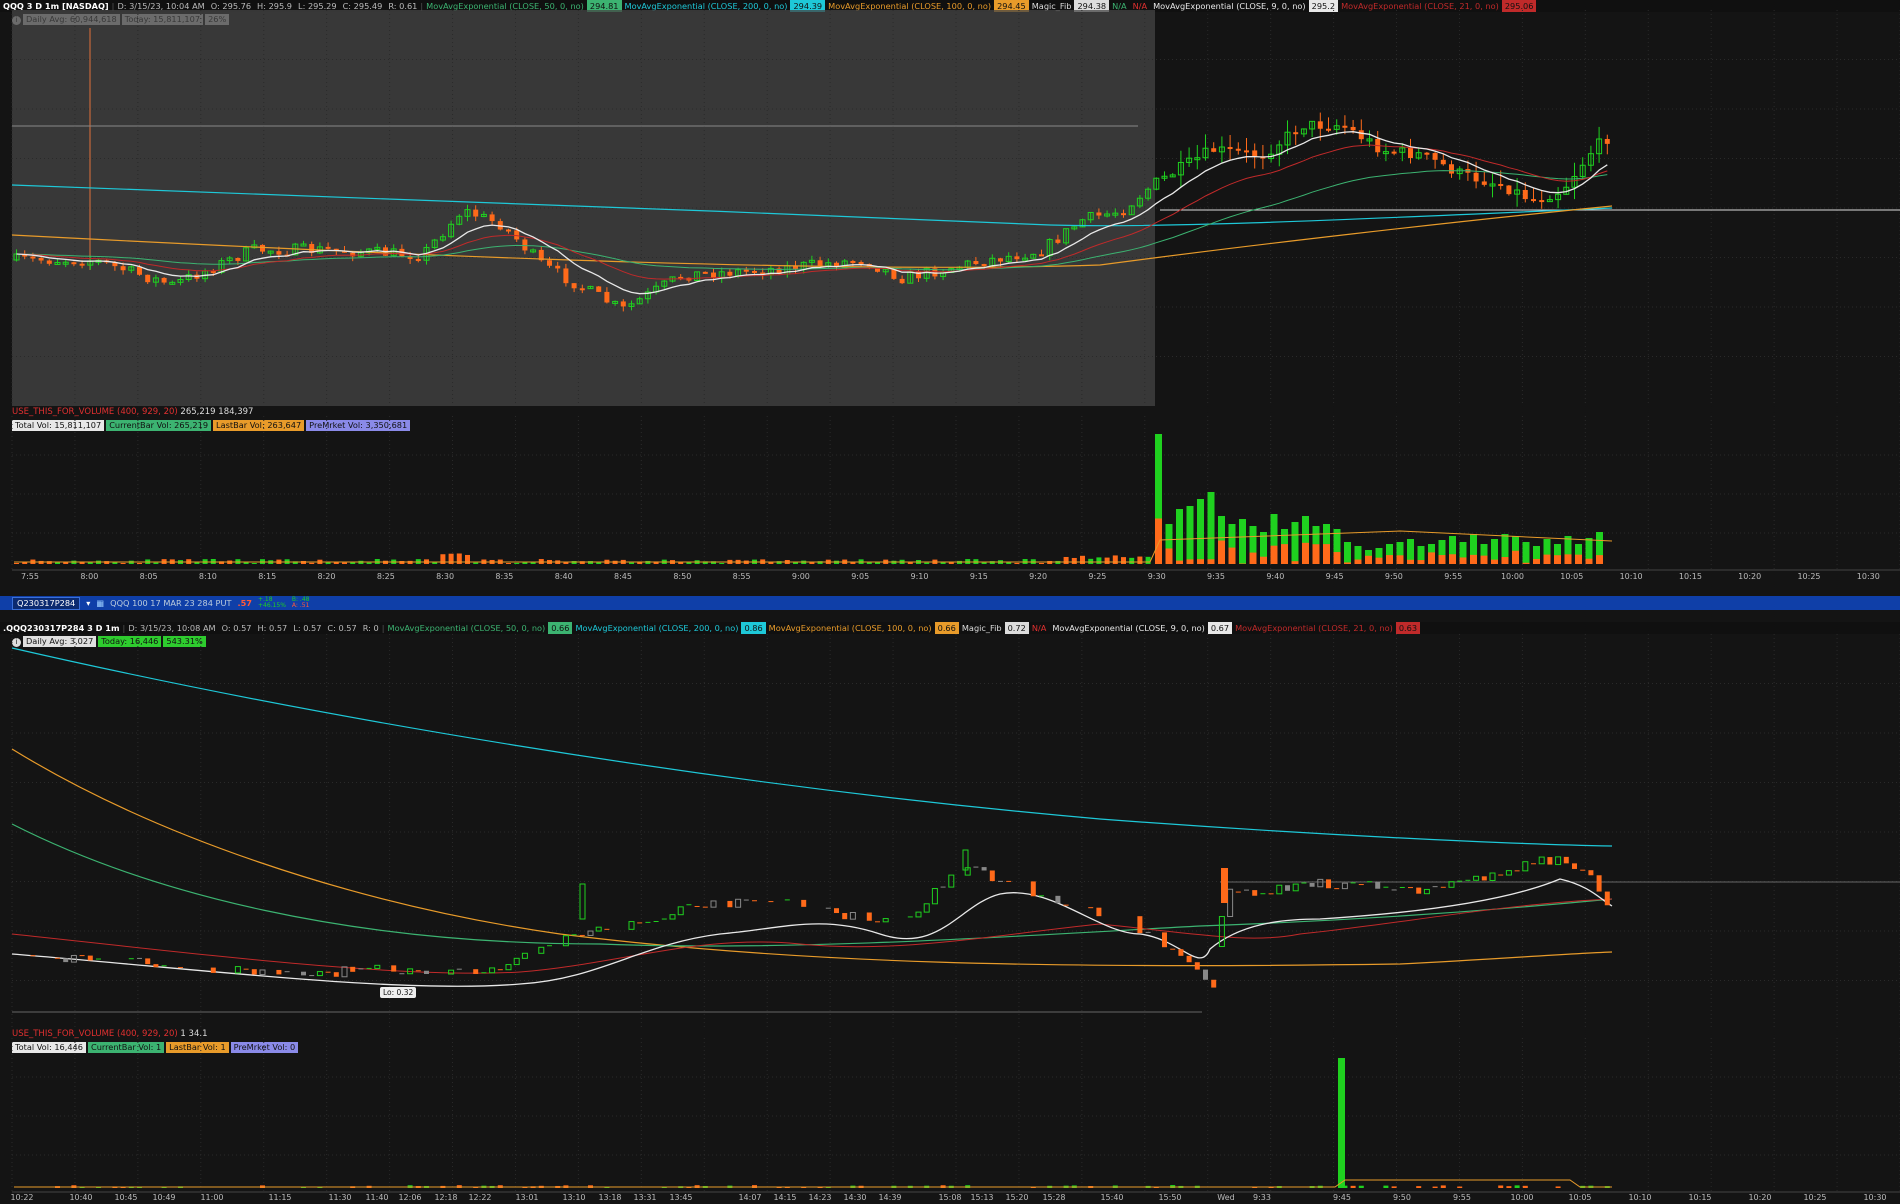 This screenshot has height=1204, width=1900. What do you see at coordinates (645, 1197) in the screenshot?
I see `time-axis-label: 13:31` at bounding box center [645, 1197].